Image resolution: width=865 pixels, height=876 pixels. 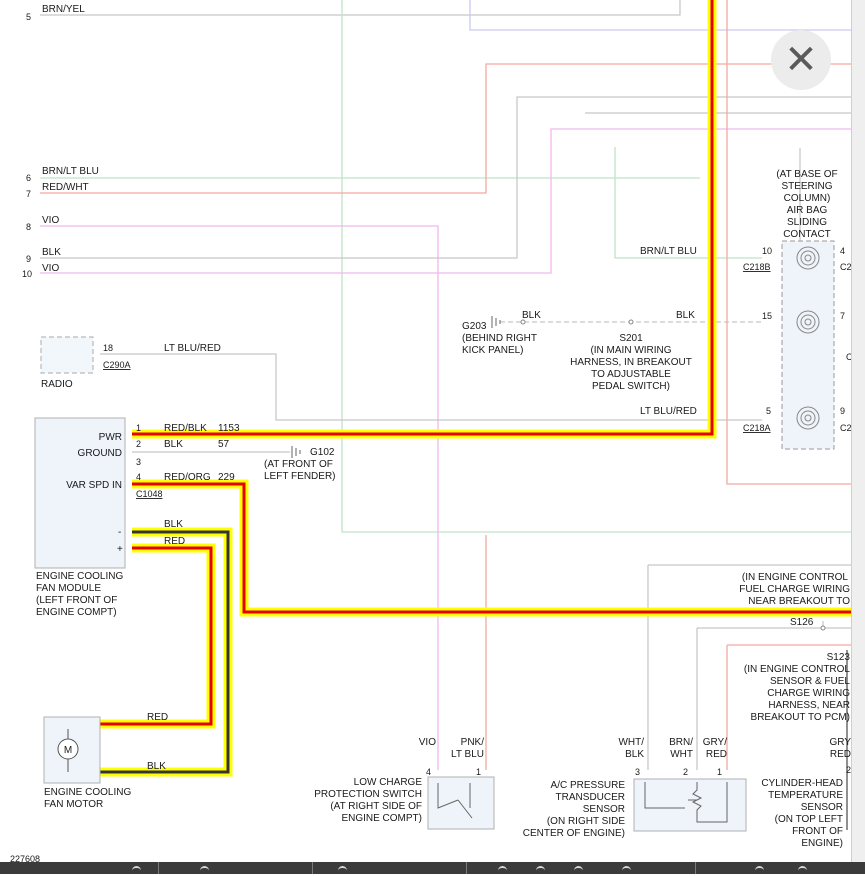 I want to click on svg-text: TRANSDUCER, so click(x=590, y=797).